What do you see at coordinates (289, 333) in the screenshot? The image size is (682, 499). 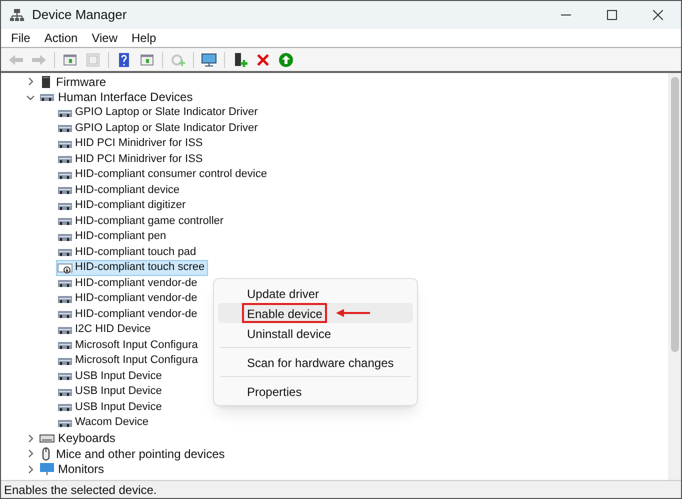 I see `menu-item: Uninstall device` at bounding box center [289, 333].